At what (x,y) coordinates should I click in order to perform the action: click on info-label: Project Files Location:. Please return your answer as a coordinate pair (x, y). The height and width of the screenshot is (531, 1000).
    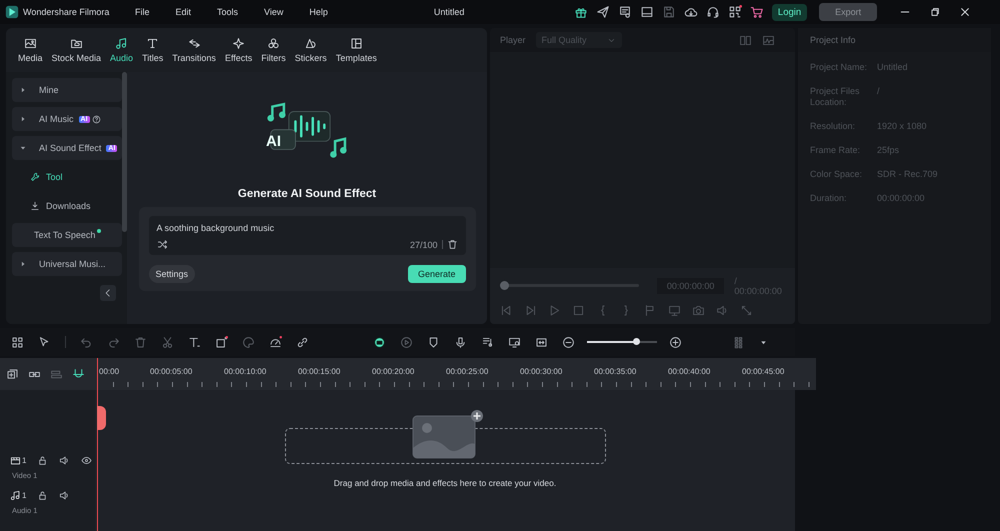
    Looking at the image, I should click on (835, 97).